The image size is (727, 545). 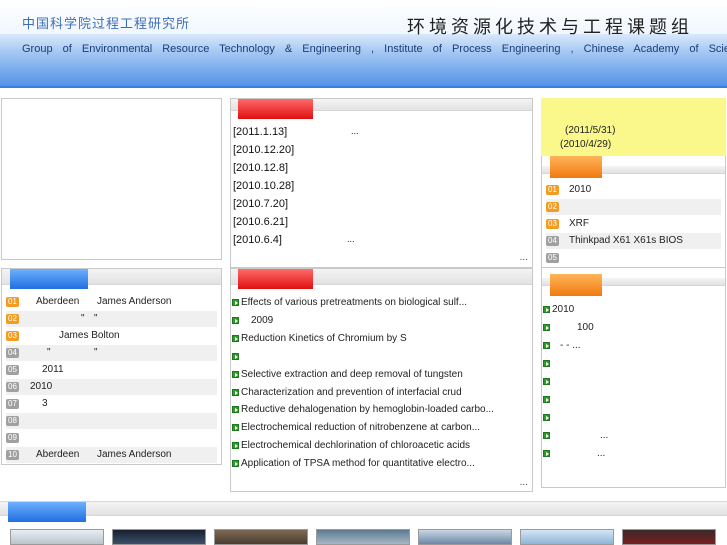 I want to click on news-item: [2010.12.20], so click(x=263, y=150).